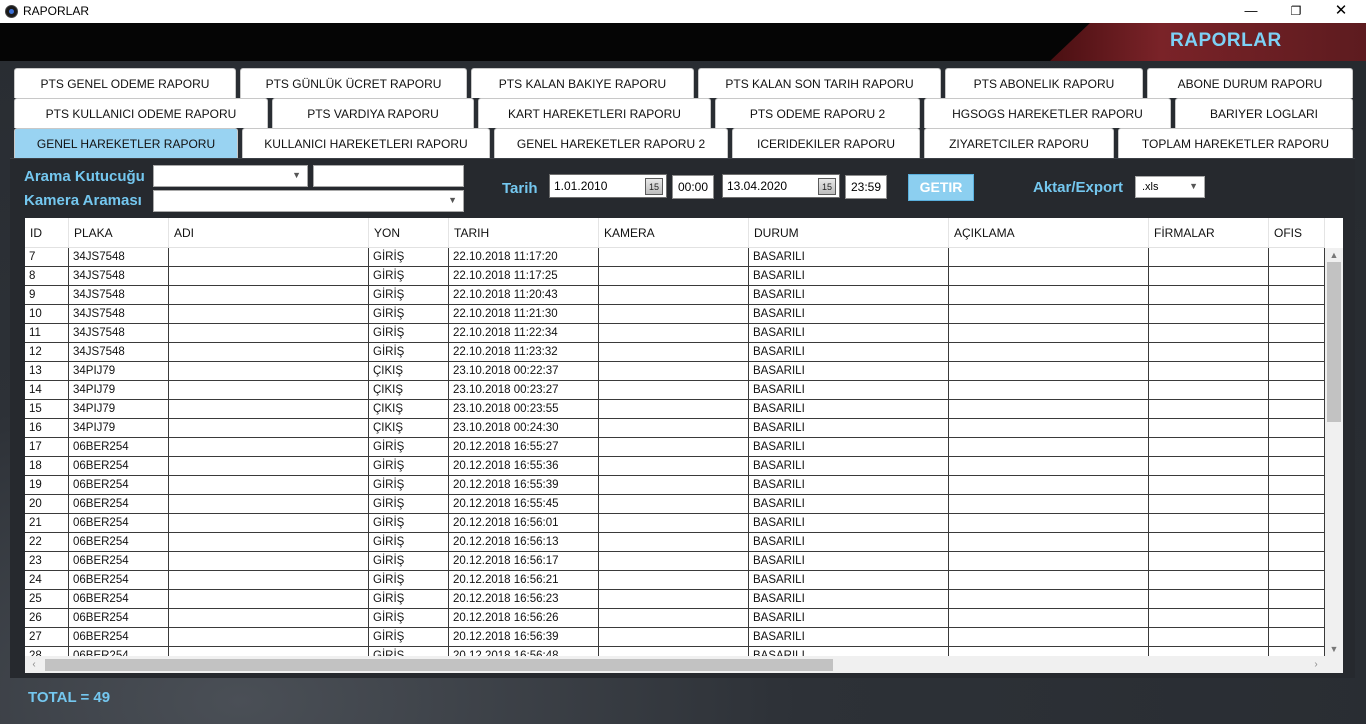 The height and width of the screenshot is (724, 1366). What do you see at coordinates (409, 233) in the screenshot?
I see `header-col-yon: YON` at bounding box center [409, 233].